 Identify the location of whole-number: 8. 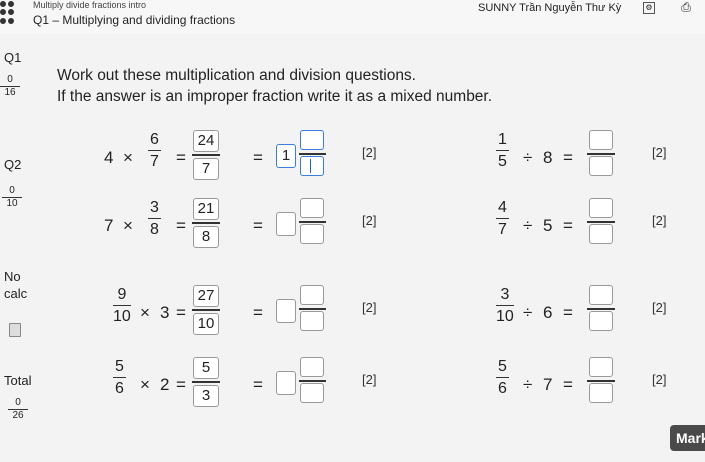
(548, 157).